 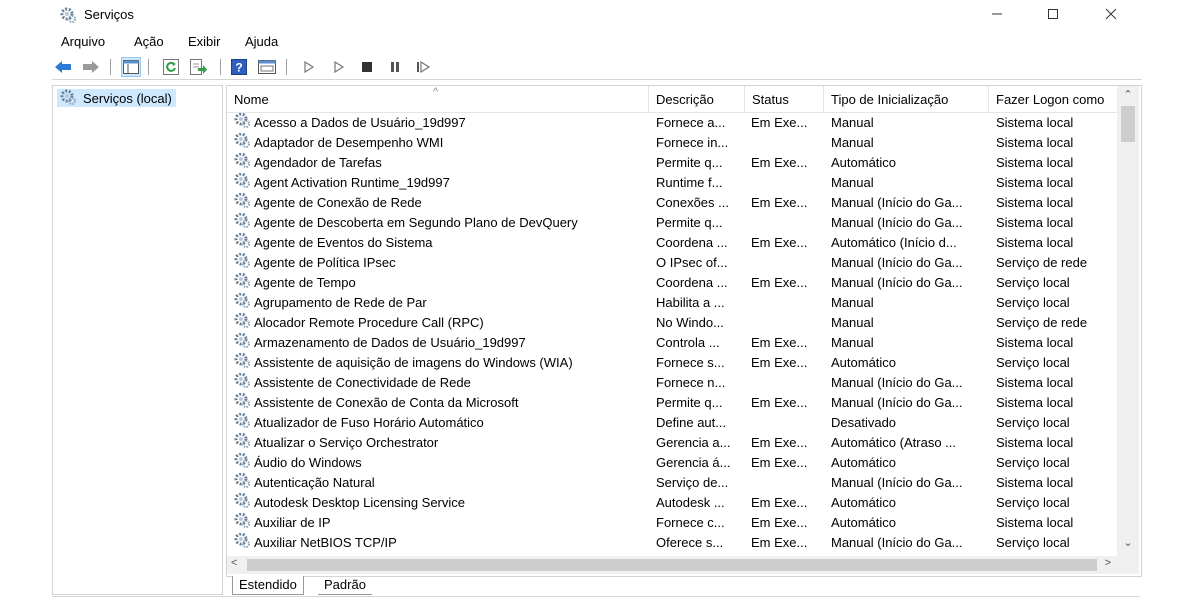 I want to click on tab-estendido: Estendido, so click(x=268, y=585).